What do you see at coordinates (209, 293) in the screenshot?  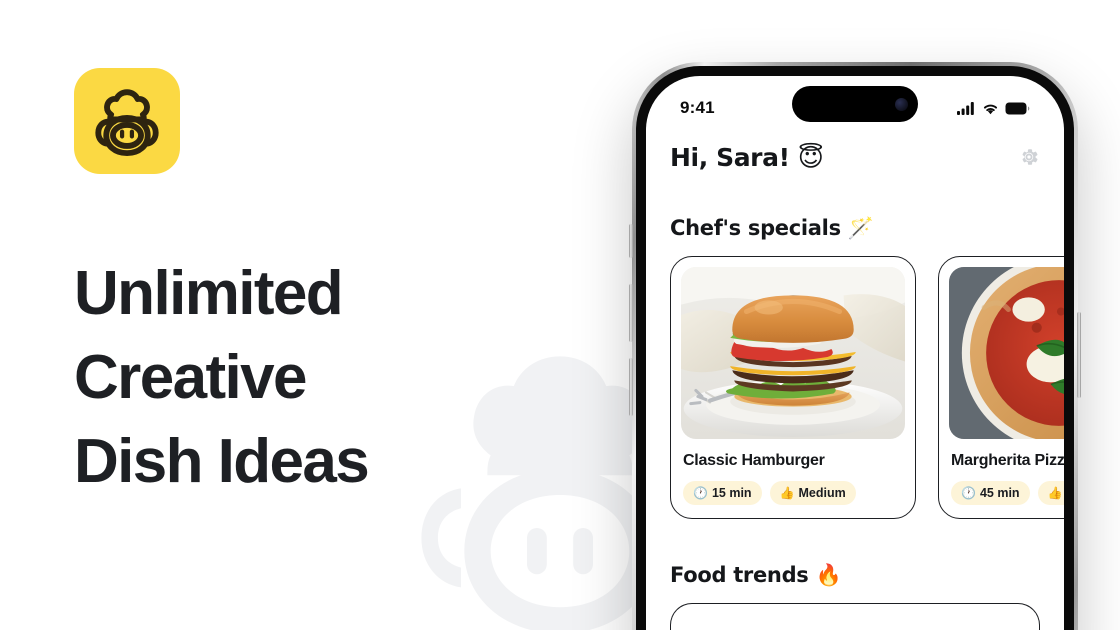 I see `headline-line-1: Unlimited` at bounding box center [209, 293].